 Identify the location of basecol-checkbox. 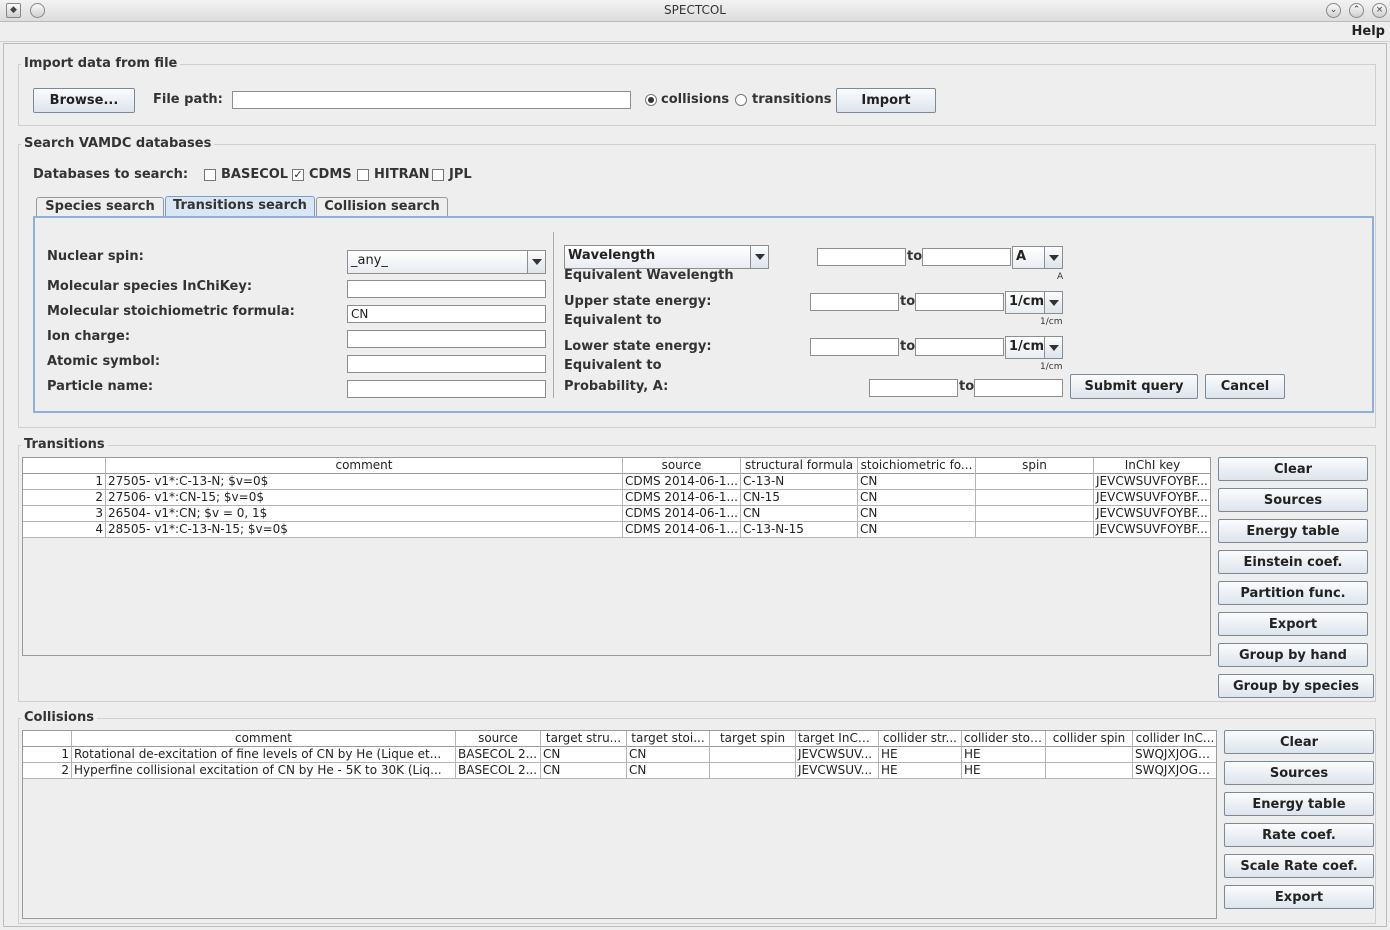
(210, 175).